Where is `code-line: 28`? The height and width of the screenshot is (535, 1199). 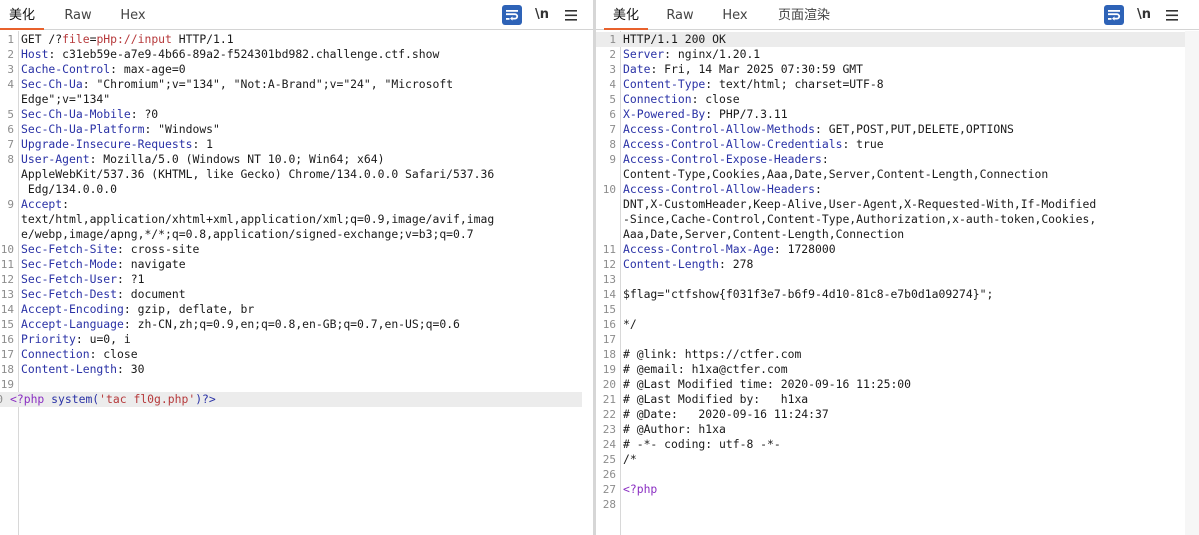
code-line: 28 is located at coordinates (897, 504).